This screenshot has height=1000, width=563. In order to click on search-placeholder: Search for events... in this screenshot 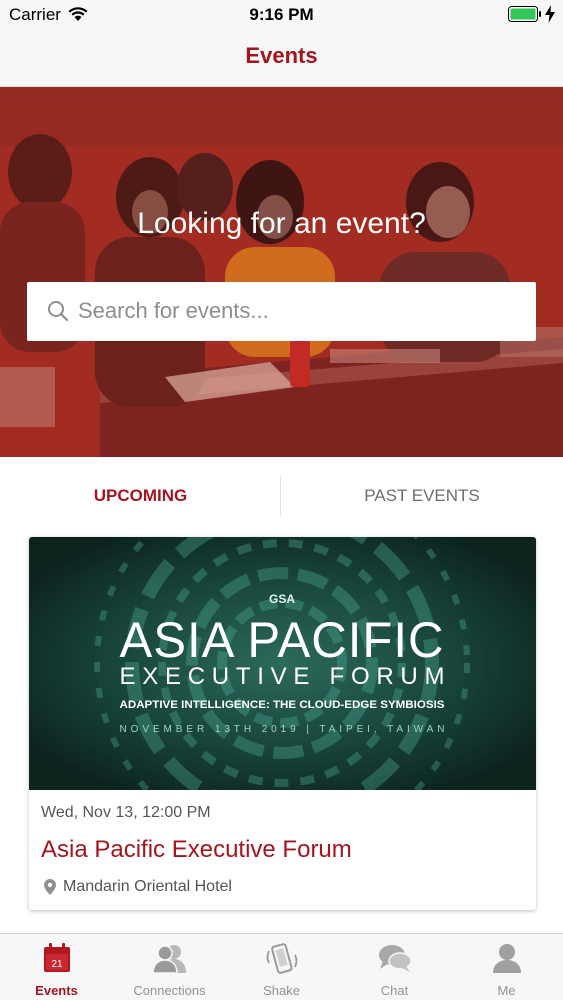, I will do `click(173, 310)`.